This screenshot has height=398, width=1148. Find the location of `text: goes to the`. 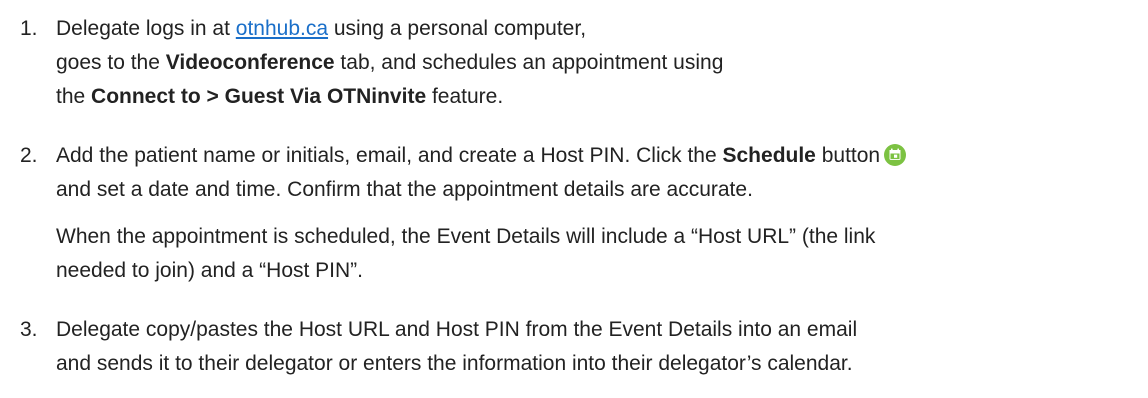

text: goes to the is located at coordinates (111, 62).